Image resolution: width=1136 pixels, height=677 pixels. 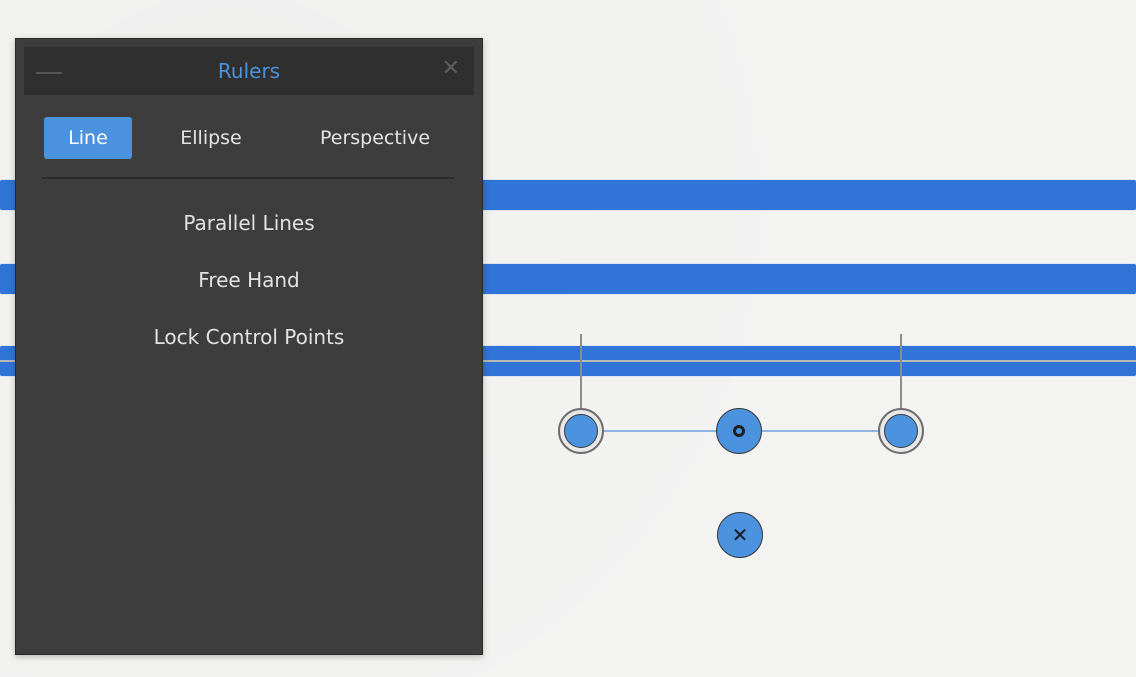 I want to click on close-icon: ✕, so click(x=451, y=69).